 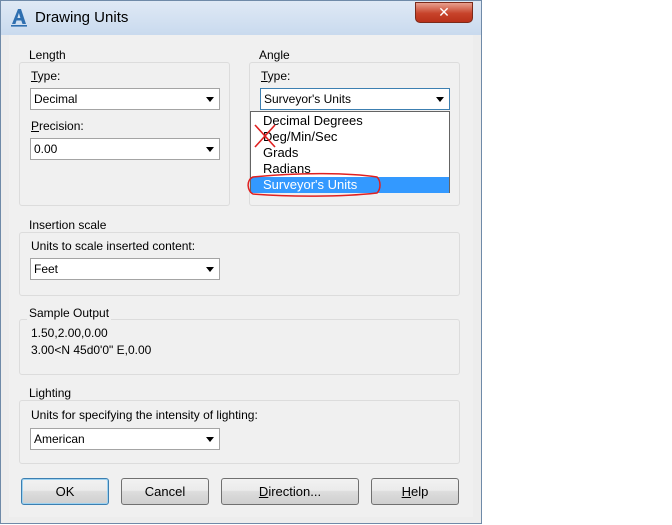 I want to click on highlight-ellipse, so click(x=314, y=184).